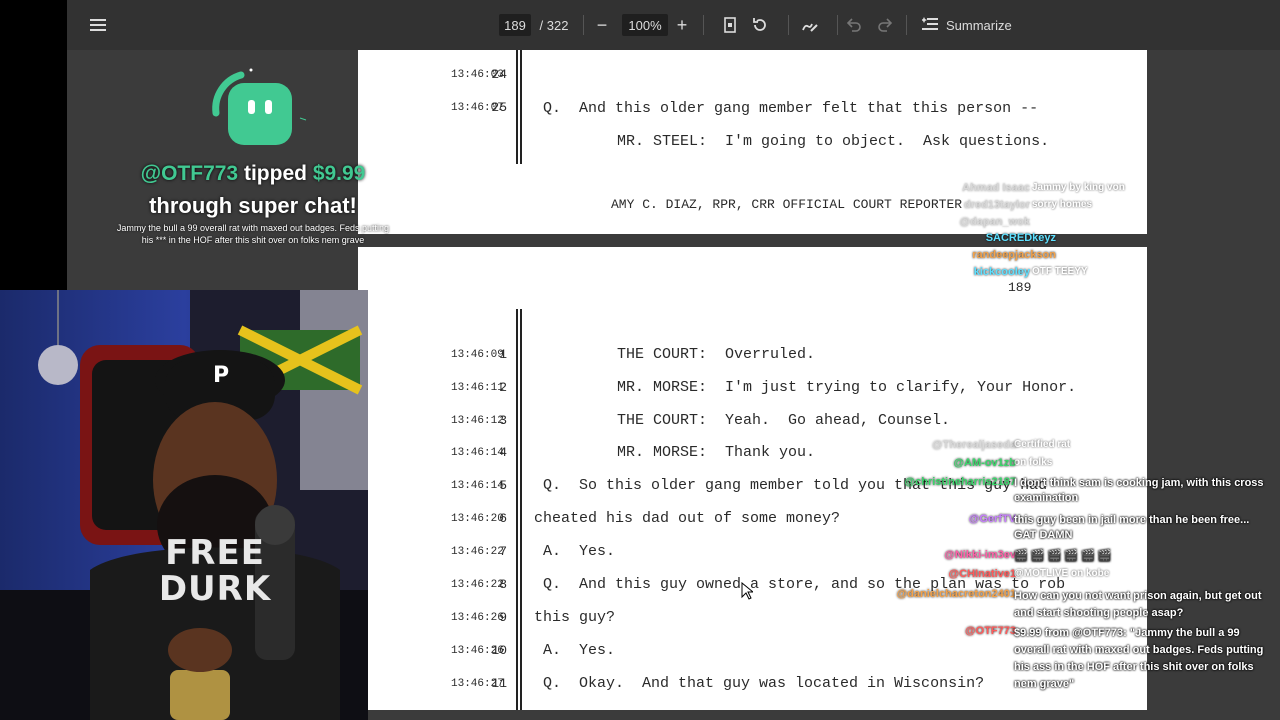 The width and height of the screenshot is (1280, 720). What do you see at coordinates (854, 25) in the screenshot?
I see `undo-icon` at bounding box center [854, 25].